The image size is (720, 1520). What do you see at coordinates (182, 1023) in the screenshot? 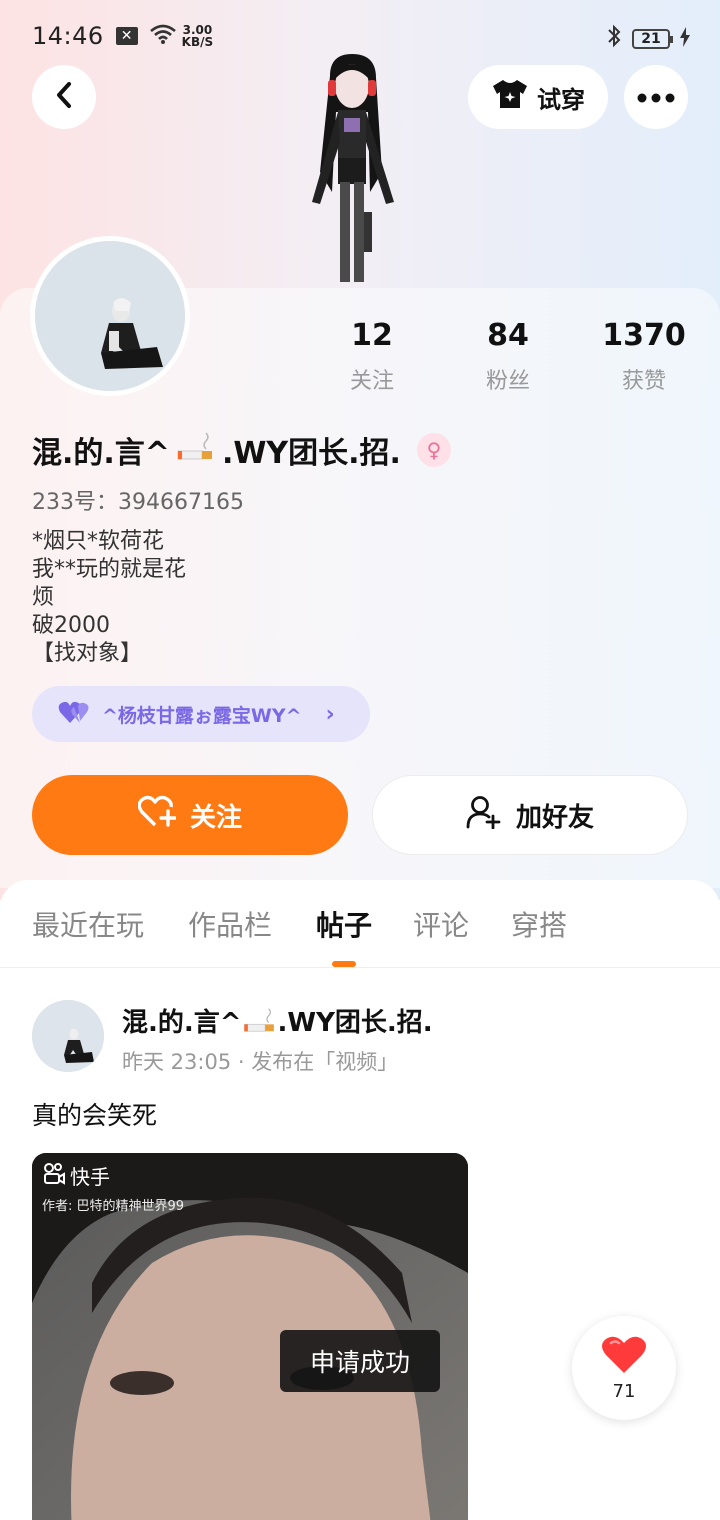
I see `post-author-part1: 混.的.言^` at bounding box center [182, 1023].